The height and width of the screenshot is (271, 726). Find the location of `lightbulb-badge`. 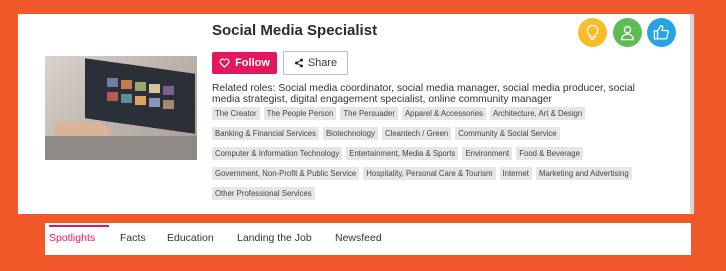

lightbulb-badge is located at coordinates (592, 32).